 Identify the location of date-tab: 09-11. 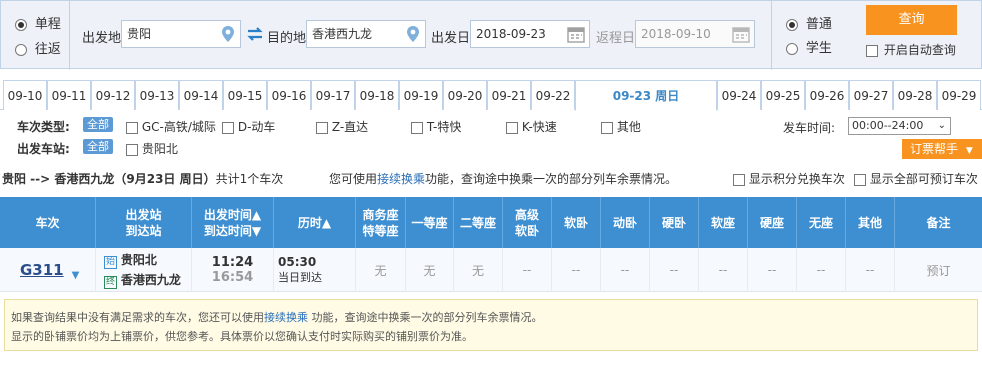
(69, 95).